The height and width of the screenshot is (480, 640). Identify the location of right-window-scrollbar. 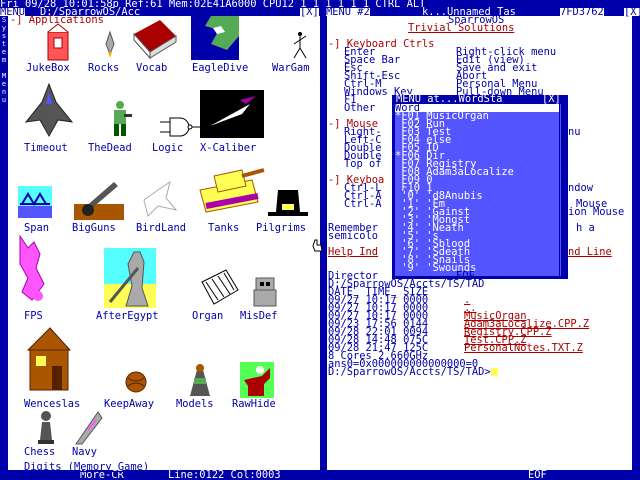
(636, 244).